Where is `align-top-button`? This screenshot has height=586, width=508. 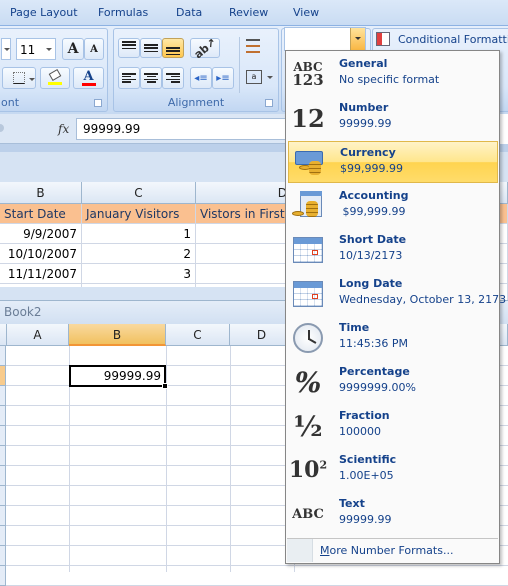 align-top-button is located at coordinates (129, 48).